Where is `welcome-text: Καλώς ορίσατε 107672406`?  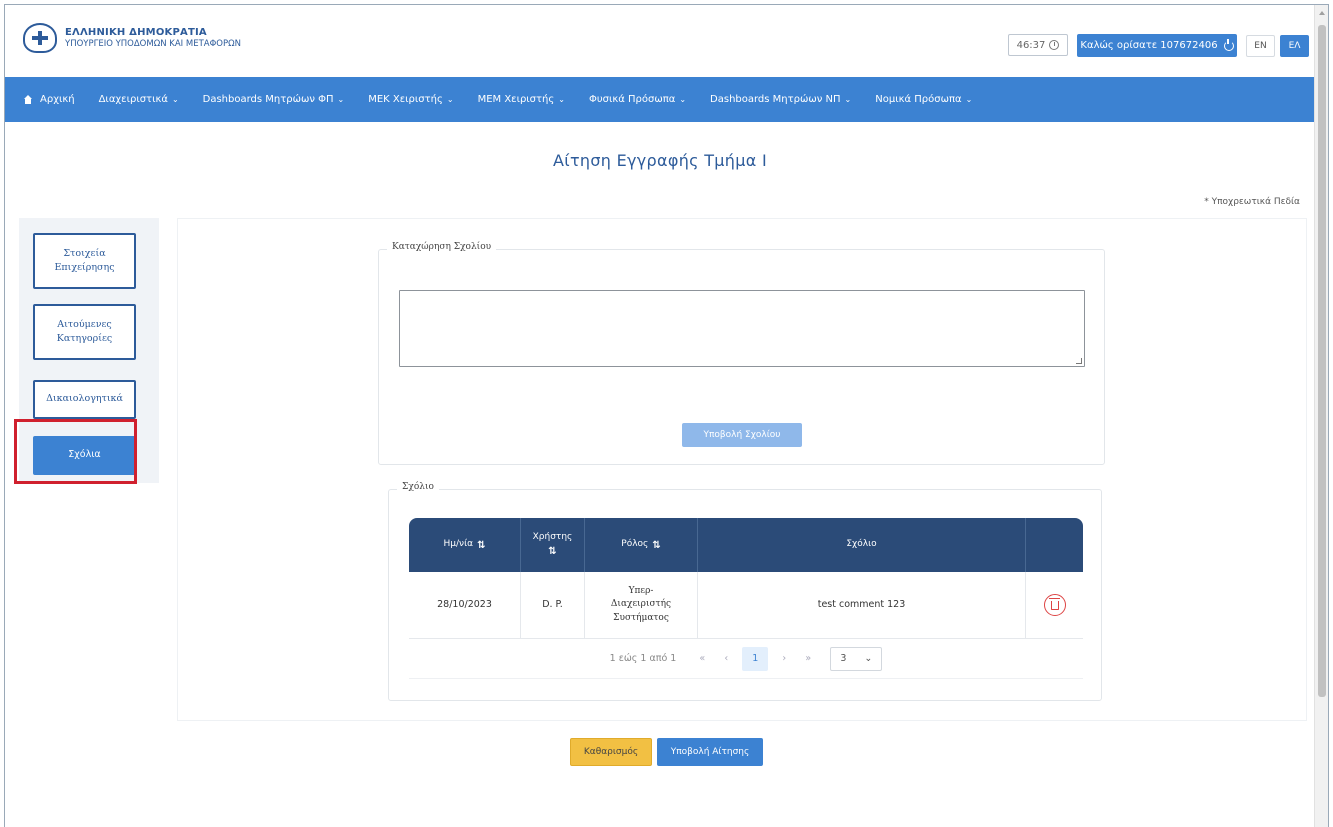 welcome-text: Καλώς ορίσατε 107672406 is located at coordinates (1149, 45).